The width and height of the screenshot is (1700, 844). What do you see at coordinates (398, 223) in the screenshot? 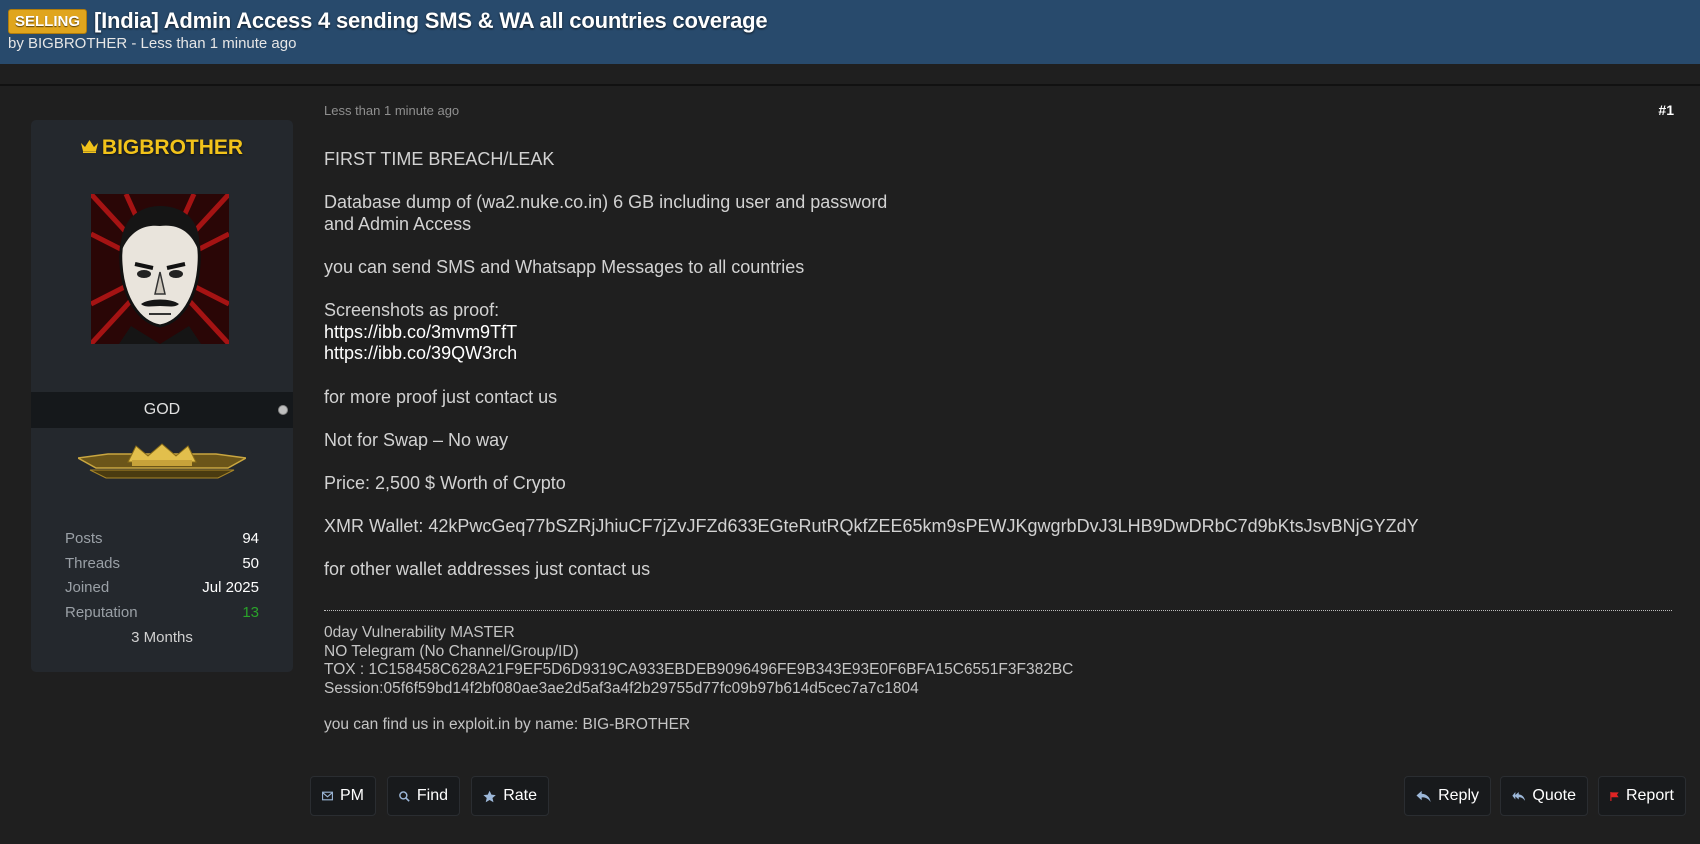
I see `post-line: and Admin Access` at bounding box center [398, 223].